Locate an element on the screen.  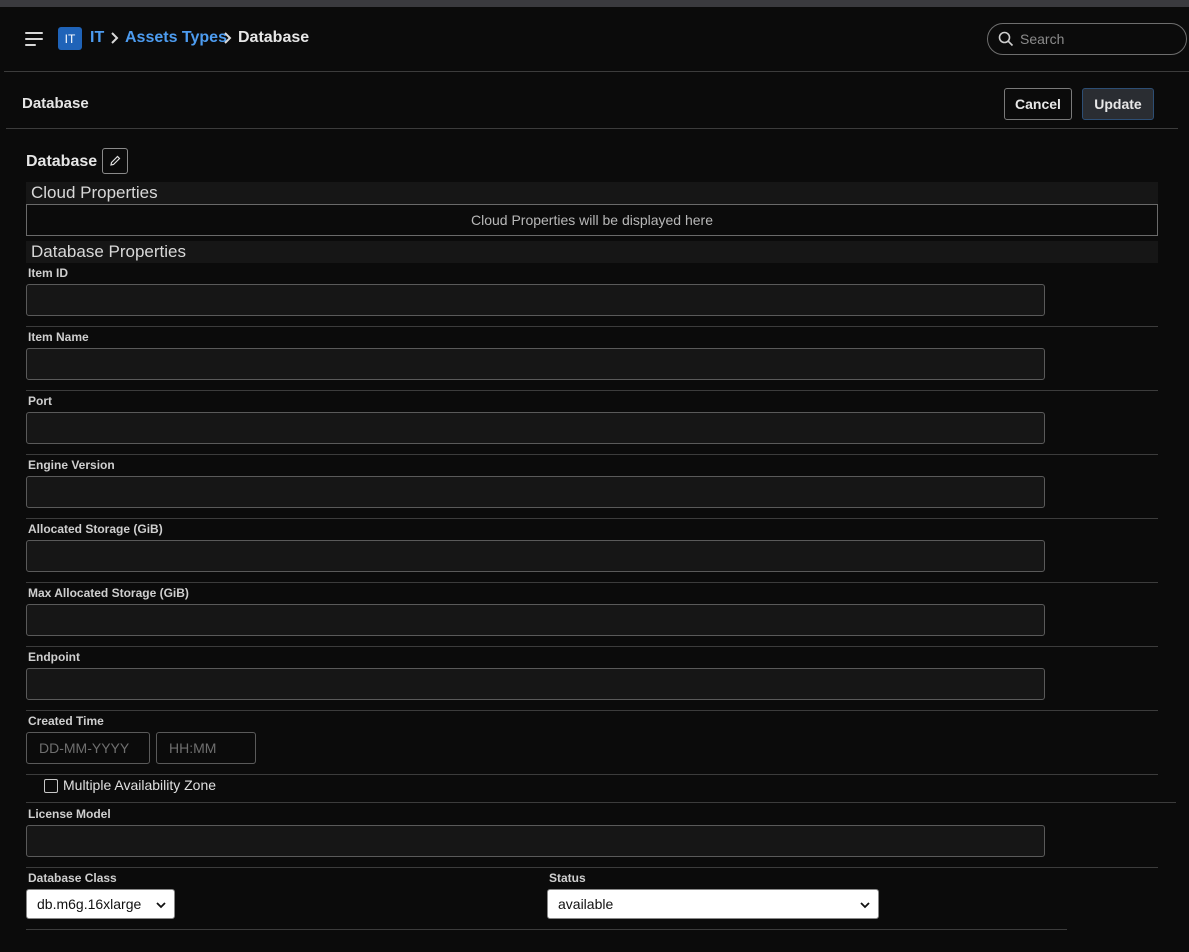
edit-name-button is located at coordinates (115, 161).